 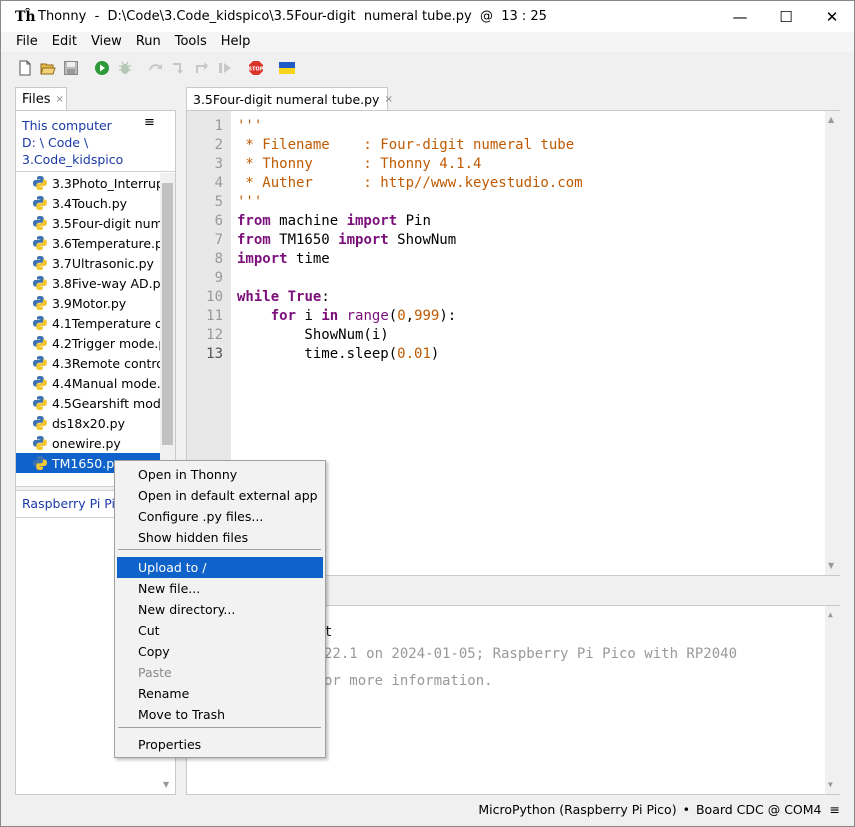 I want to click on menu-separator, so click(x=219, y=727).